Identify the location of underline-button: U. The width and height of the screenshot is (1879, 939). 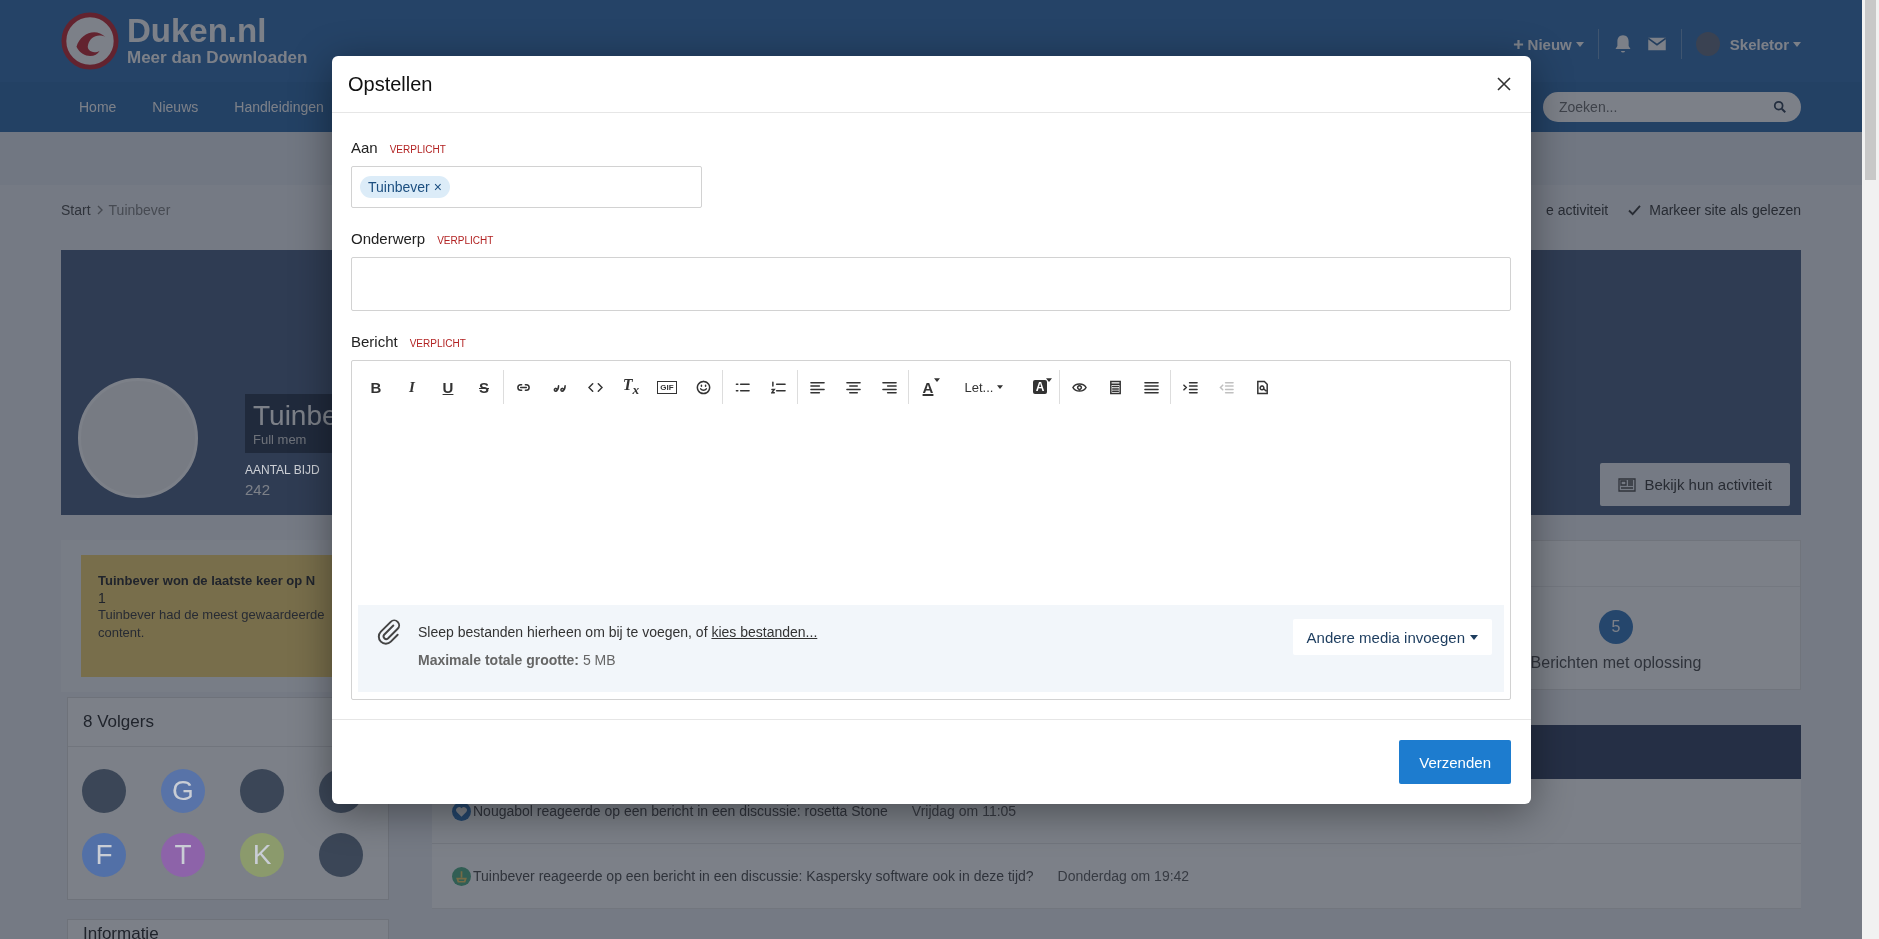
(448, 387).